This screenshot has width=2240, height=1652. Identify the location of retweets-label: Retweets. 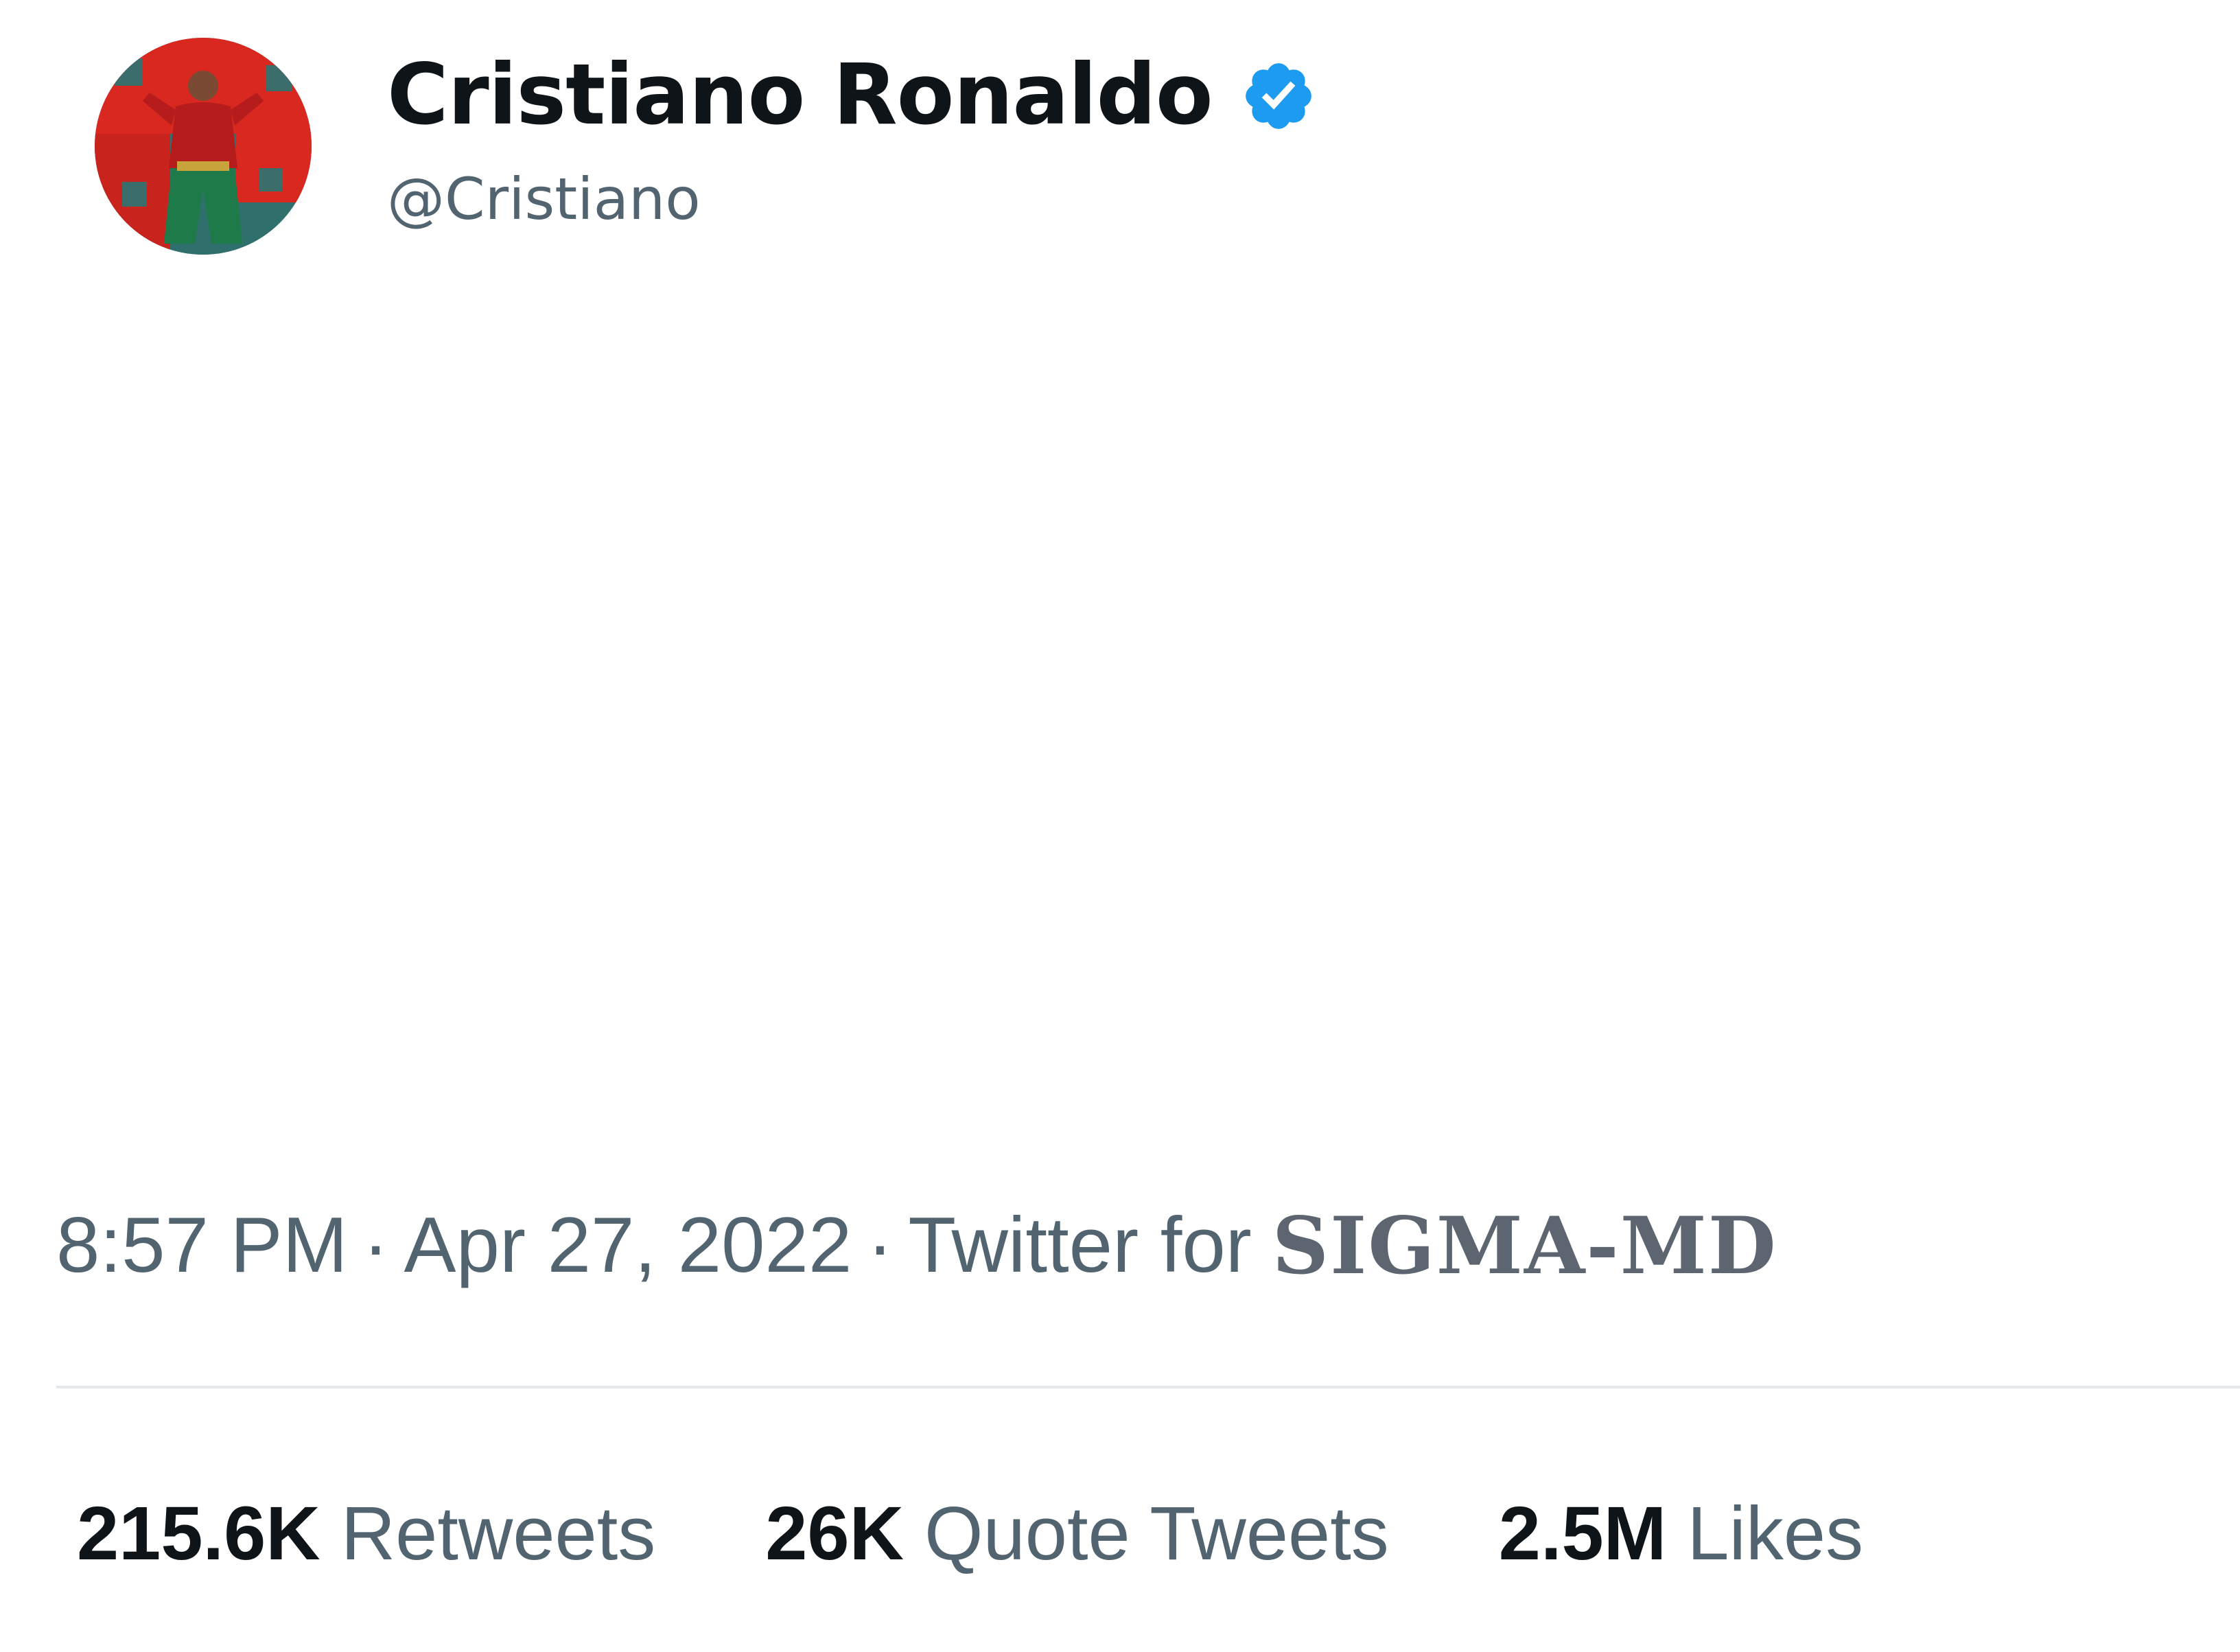
(498, 1533).